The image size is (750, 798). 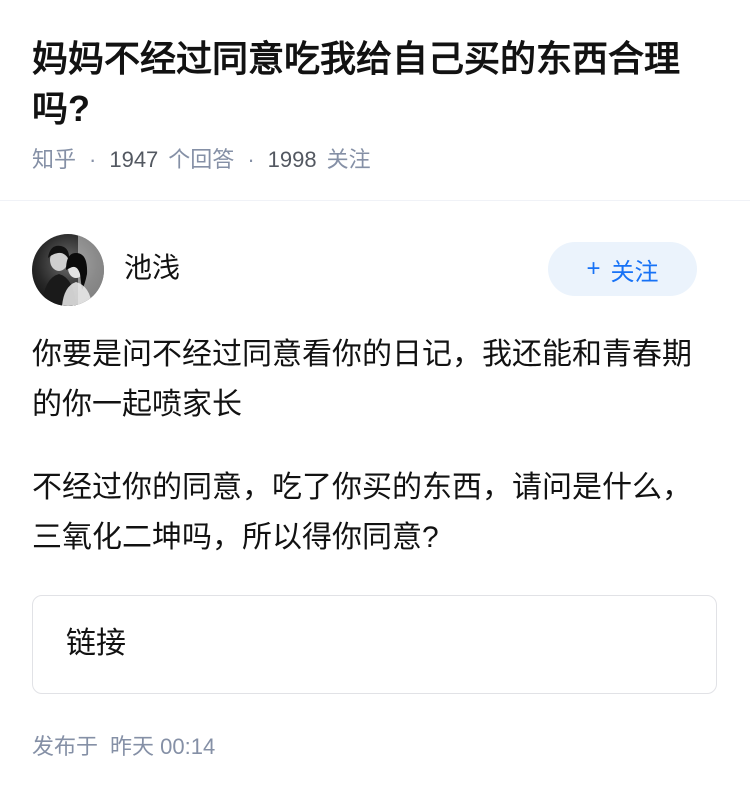 I want to click on avatar, so click(x=68, y=270).